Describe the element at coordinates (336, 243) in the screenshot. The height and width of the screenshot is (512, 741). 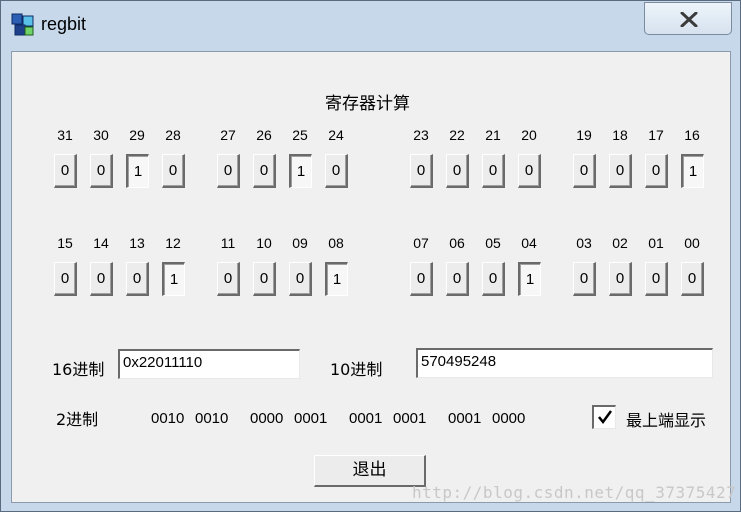
I see `bit-label-08: 08` at that location.